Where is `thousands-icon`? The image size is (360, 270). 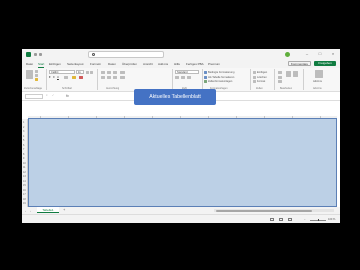
thousands-icon is located at coordinates (189, 77).